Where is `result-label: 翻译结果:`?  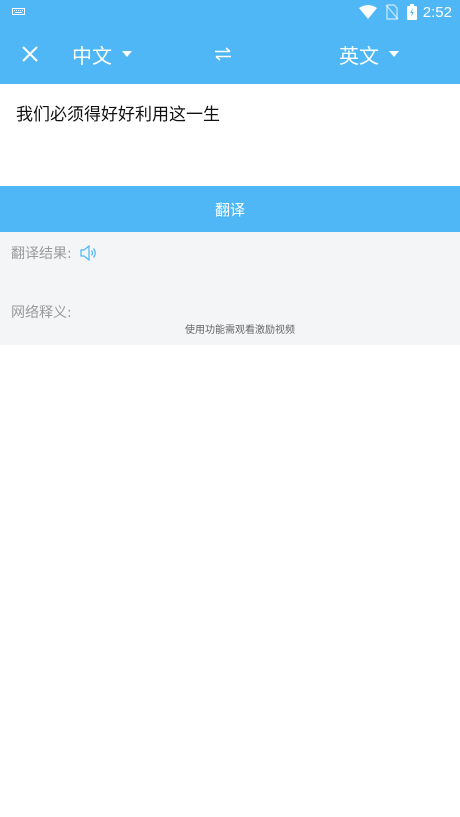
result-label: 翻译结果: is located at coordinates (41, 254).